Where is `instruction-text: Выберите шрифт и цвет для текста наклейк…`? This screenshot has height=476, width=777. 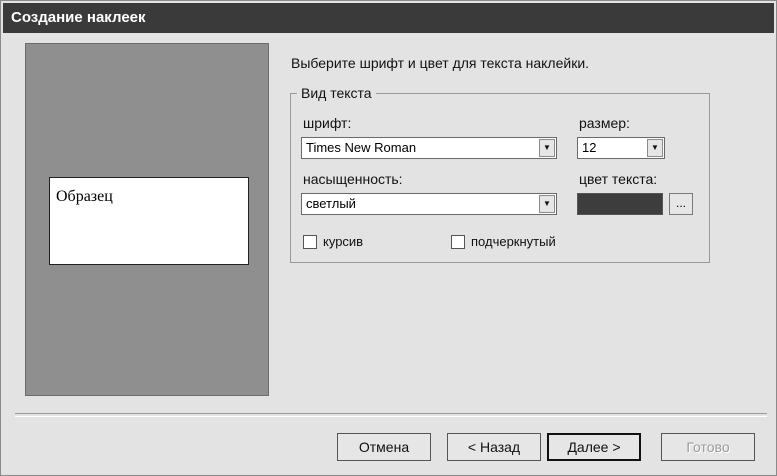
instruction-text: Выберите шрифт и цвет для текста наклейк… is located at coordinates (440, 63).